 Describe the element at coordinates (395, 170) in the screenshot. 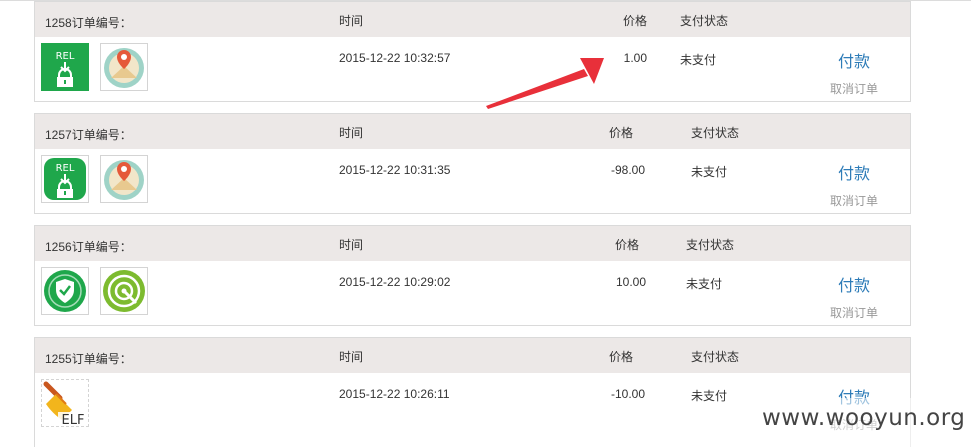

I see `order-time: 2015-12-22 10:31:35` at that location.